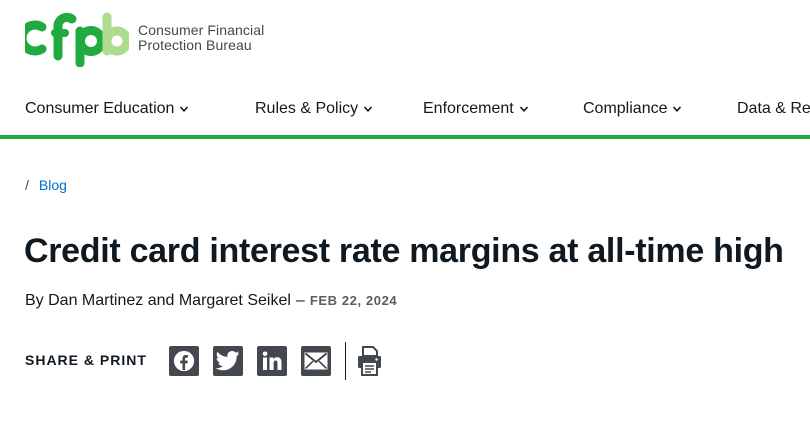 The width and height of the screenshot is (810, 433). I want to click on cfpb-logo: Consumer Financial Protection Bureau, so click(145, 39).